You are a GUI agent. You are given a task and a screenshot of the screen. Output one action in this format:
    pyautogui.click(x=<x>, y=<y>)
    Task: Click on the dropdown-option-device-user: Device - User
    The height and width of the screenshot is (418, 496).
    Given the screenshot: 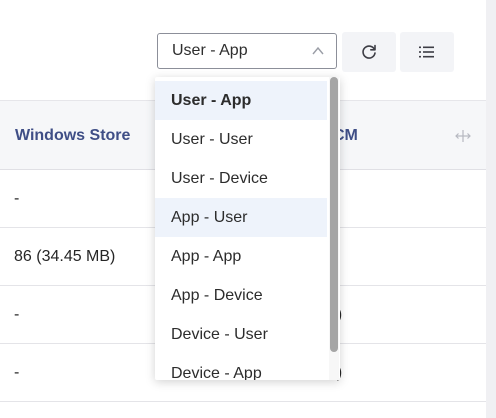 What is the action you would take?
    pyautogui.click(x=241, y=334)
    